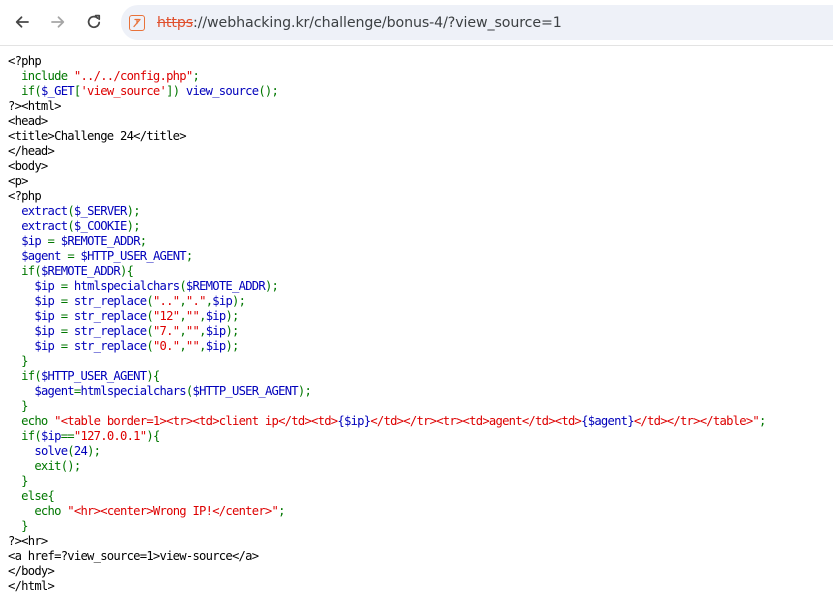 Image resolution: width=833 pixels, height=595 pixels. I want to click on source-line: extract($_COOKIE);, so click(387, 226).